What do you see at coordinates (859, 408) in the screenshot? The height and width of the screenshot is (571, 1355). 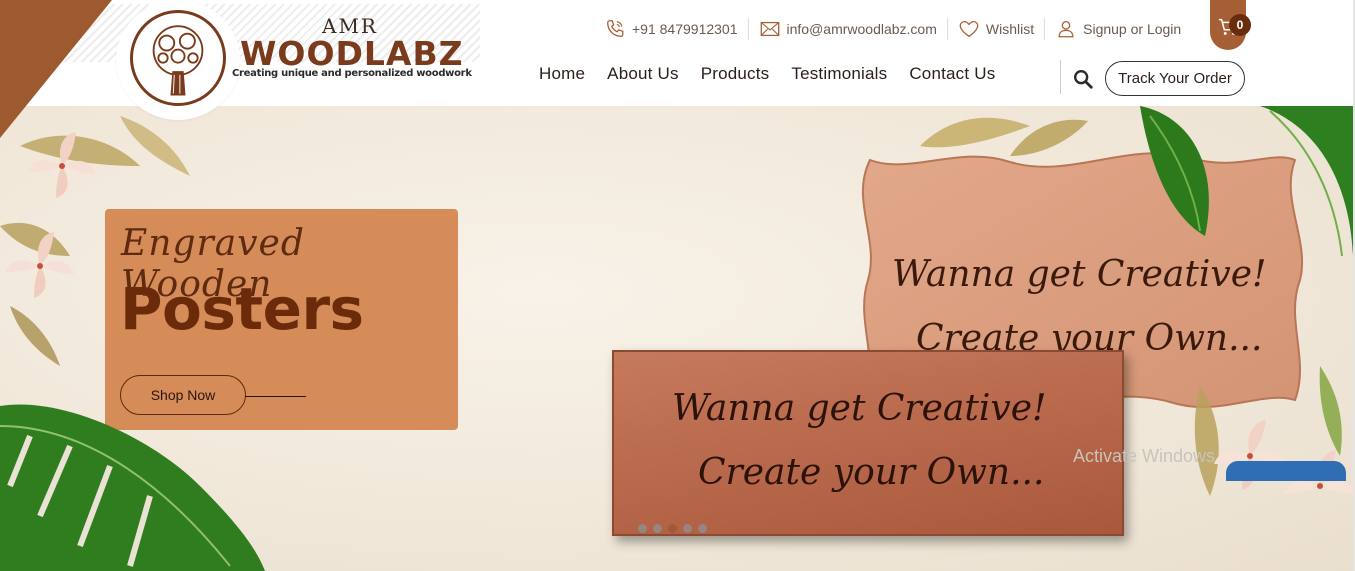 I see `sign-front-line1: Wanna get Creative!` at bounding box center [859, 408].